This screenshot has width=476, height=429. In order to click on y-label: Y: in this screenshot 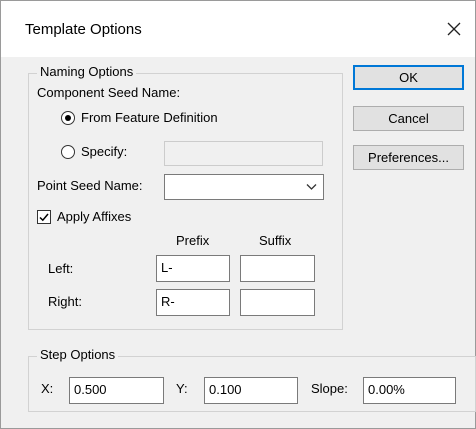, I will do `click(182, 388)`.